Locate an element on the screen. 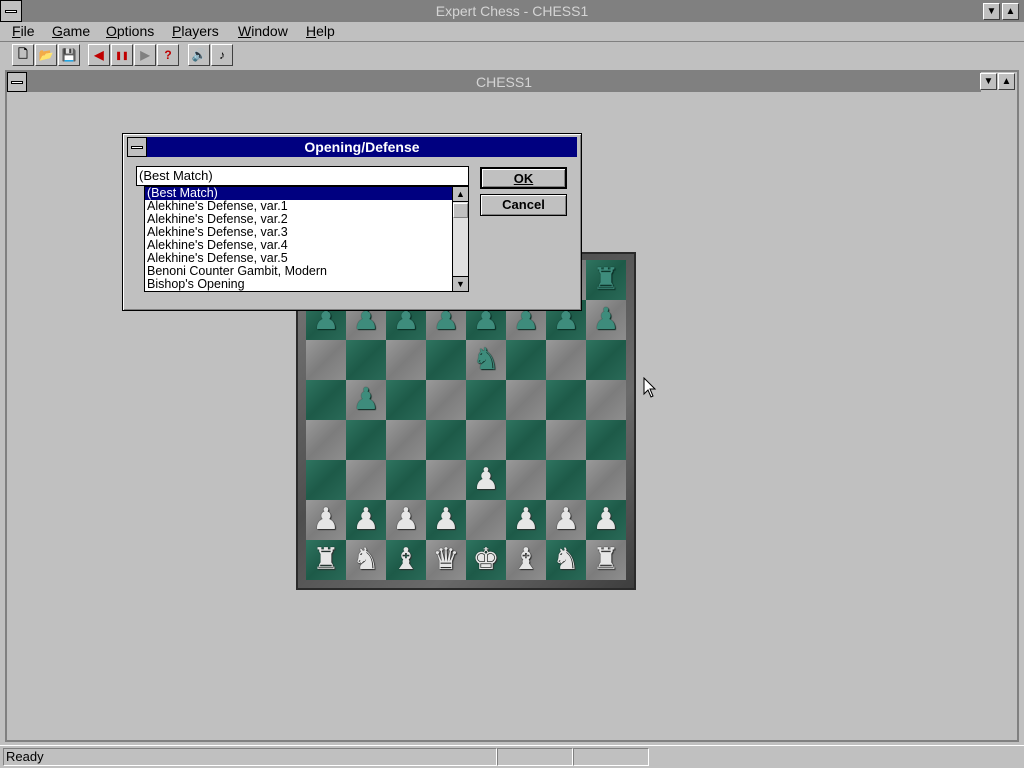 The height and width of the screenshot is (768, 1024). white-queen-icon: ♛ is located at coordinates (446, 560).